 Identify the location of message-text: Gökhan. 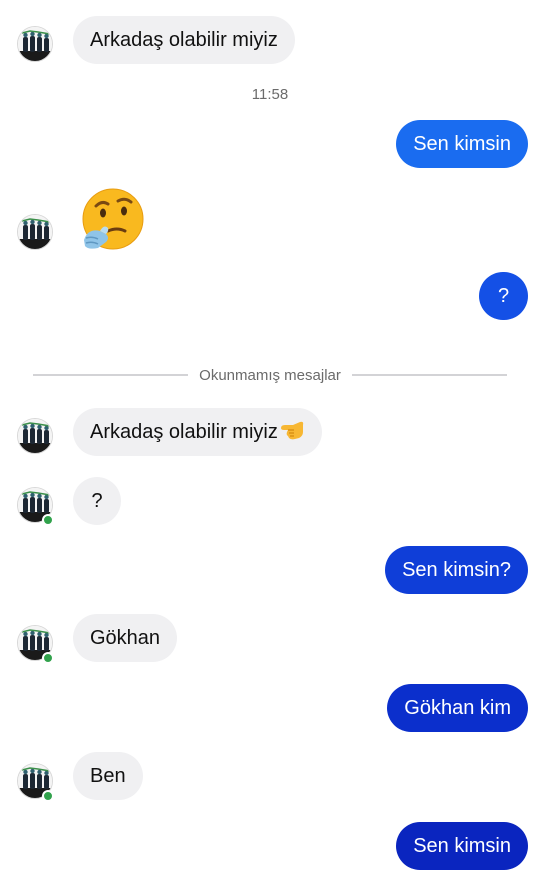
(125, 638).